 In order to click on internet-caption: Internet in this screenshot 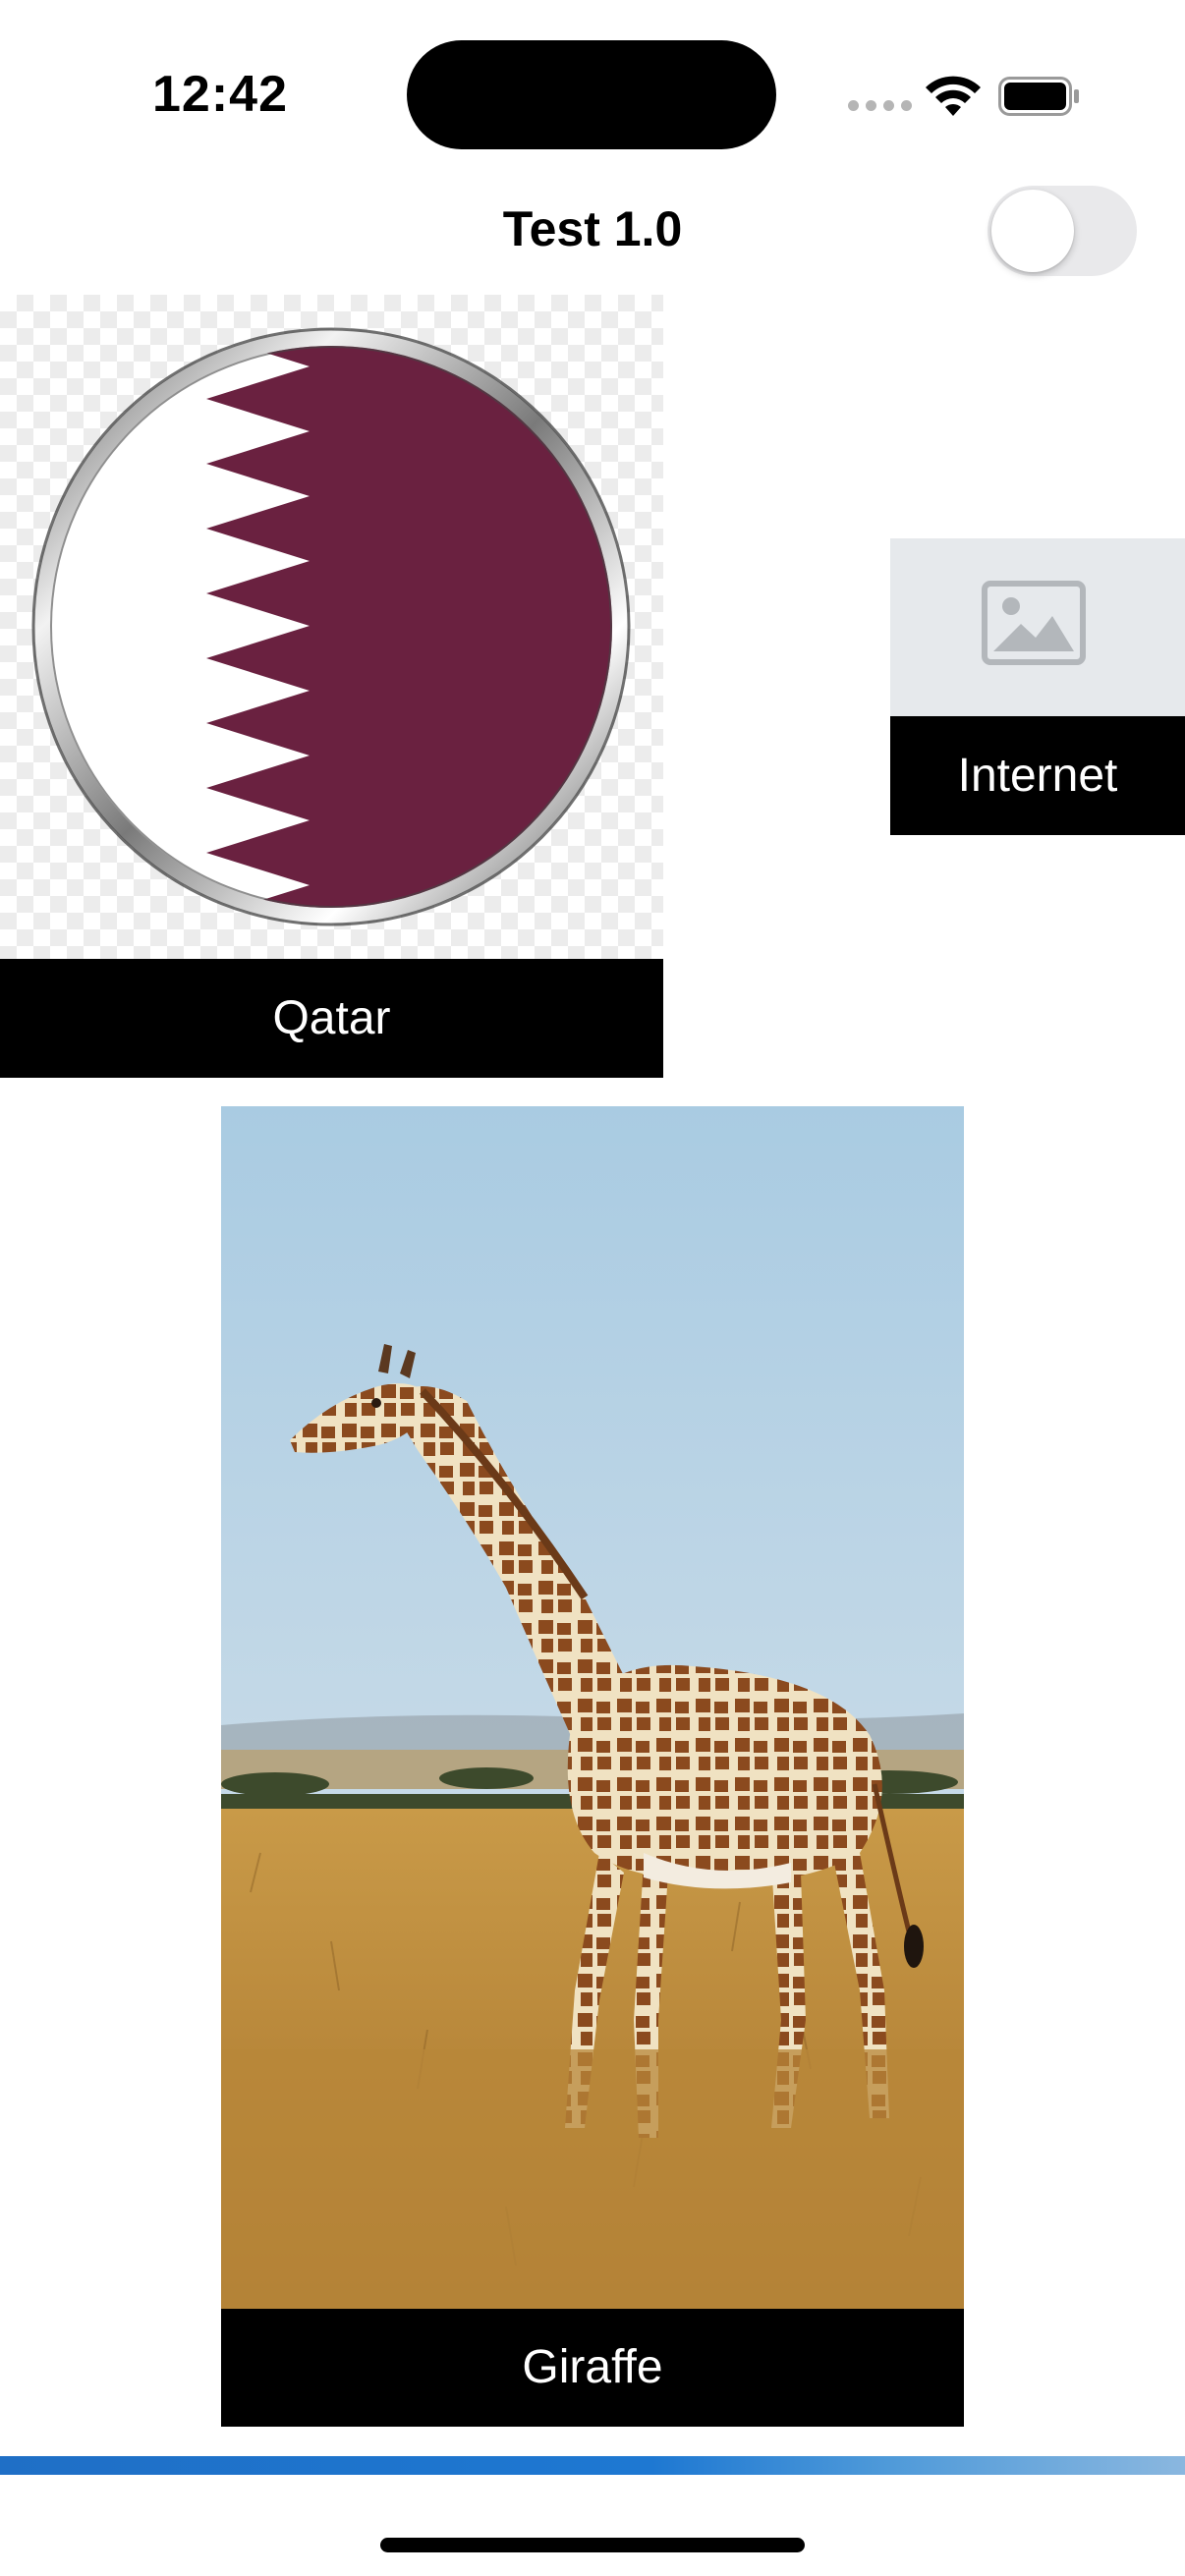, I will do `click(1038, 775)`.